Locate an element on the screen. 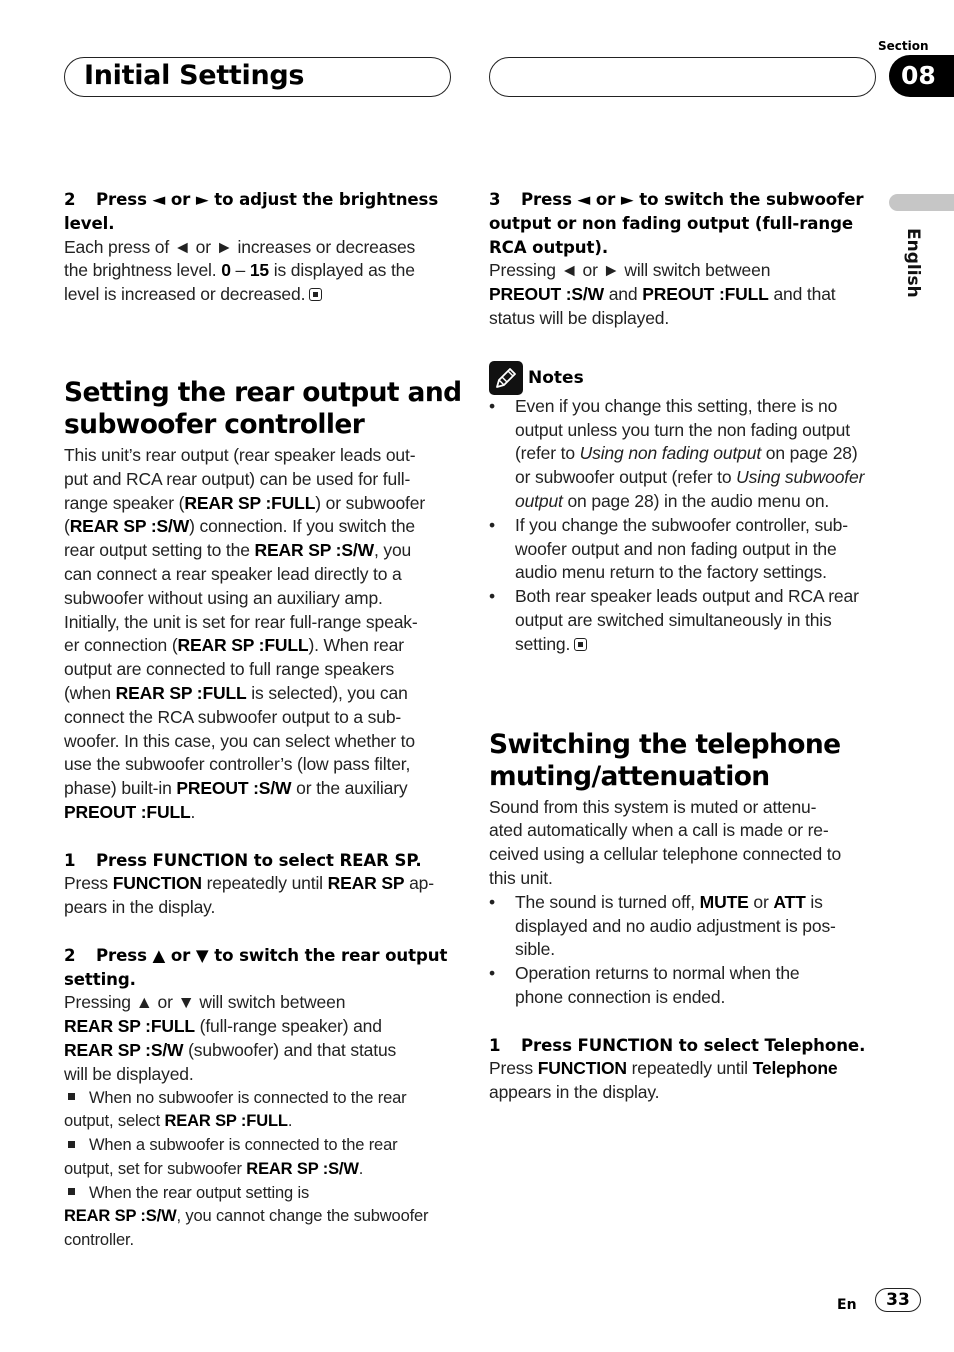 The height and width of the screenshot is (1352, 954). text-run: Pressing ▲ or ▼ will switch between is located at coordinates (205, 1002).